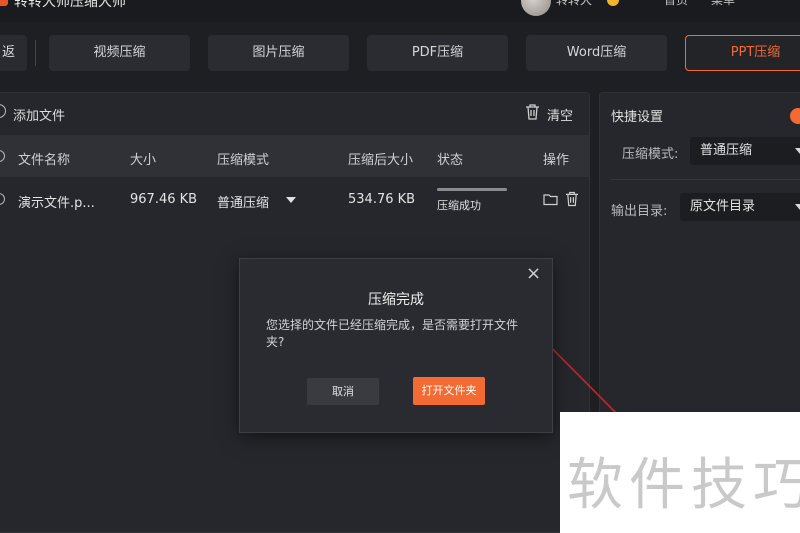  I want to click on user-name: 转转大, so click(574, 4).